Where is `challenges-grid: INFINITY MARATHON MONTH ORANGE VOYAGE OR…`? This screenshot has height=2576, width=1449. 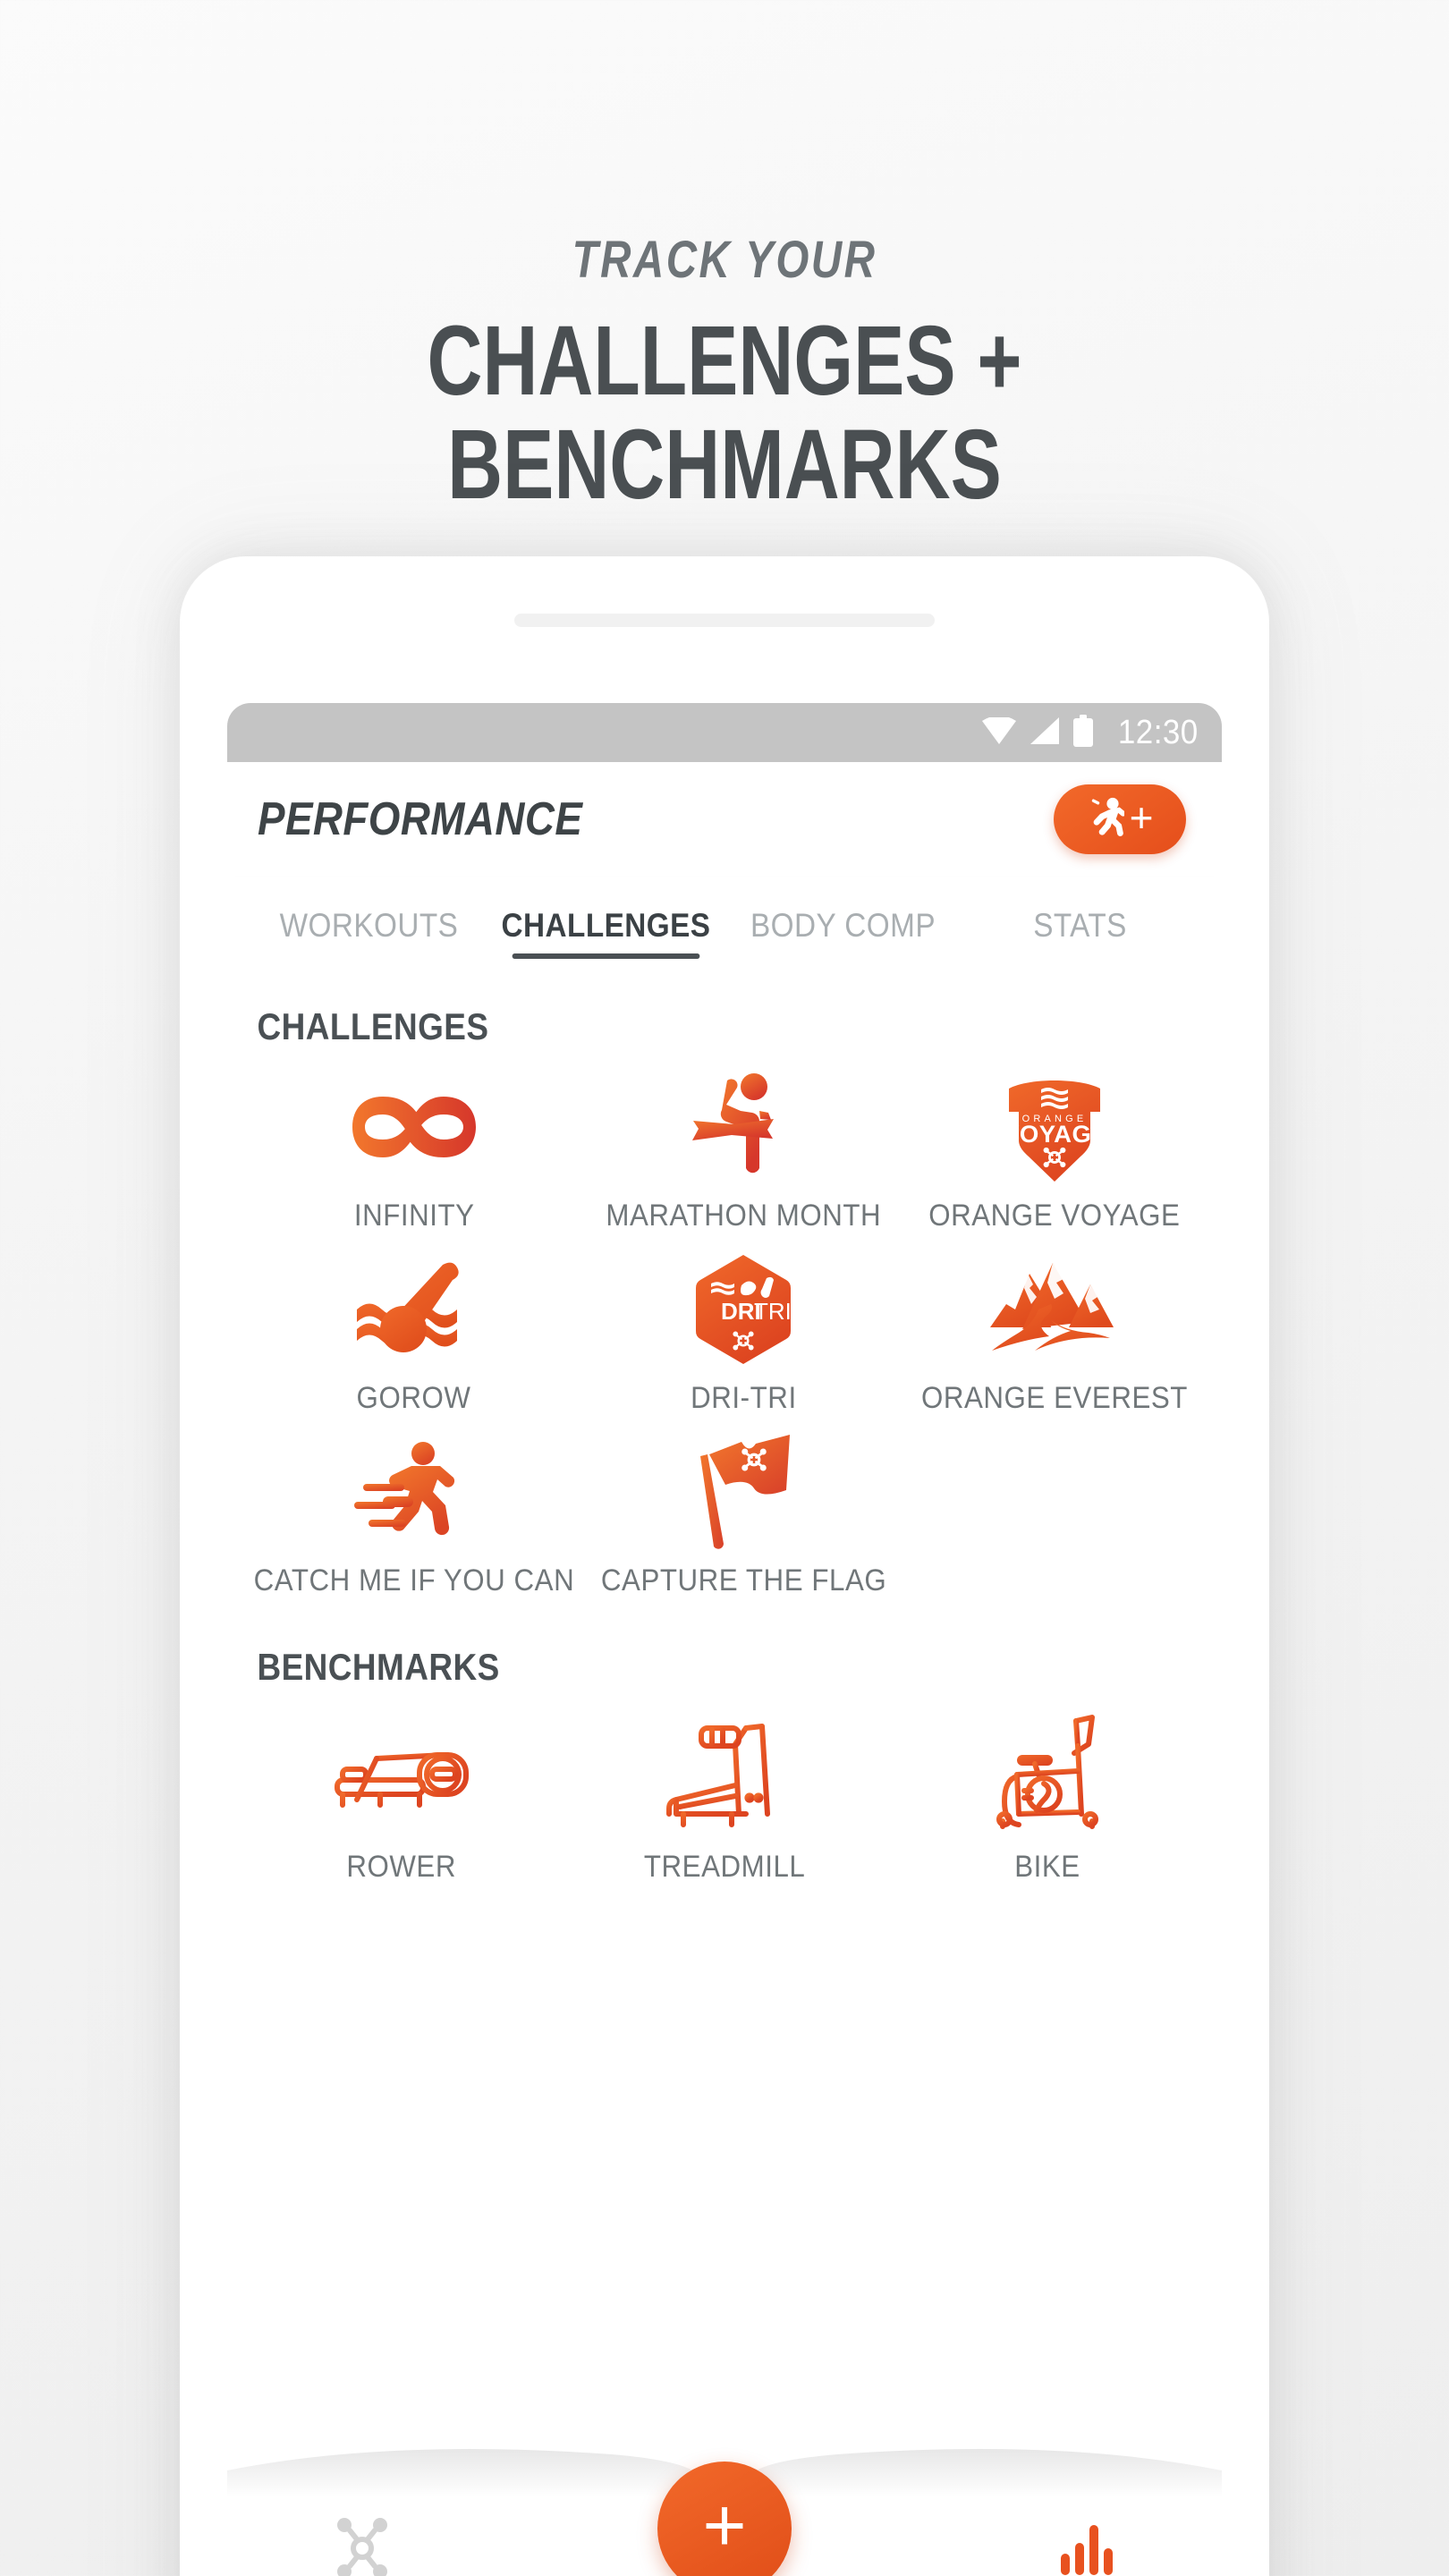
challenges-grid: INFINITY MARATHON MONTH ORANGE VOYAGE OR… is located at coordinates (724, 1325).